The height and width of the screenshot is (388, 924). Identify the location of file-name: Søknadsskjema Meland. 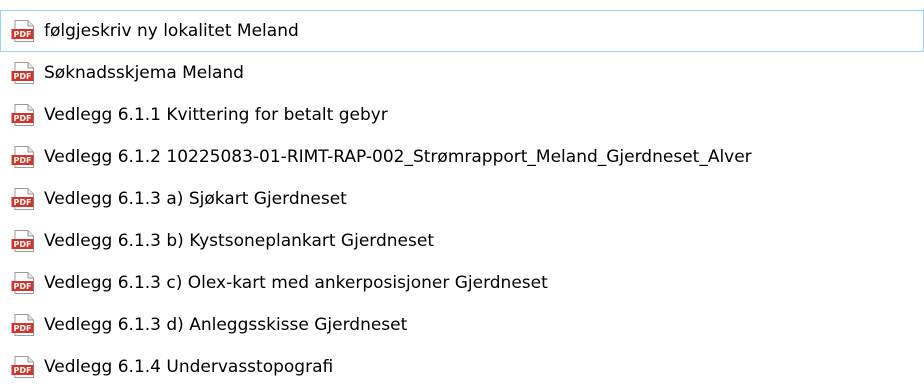
(144, 73).